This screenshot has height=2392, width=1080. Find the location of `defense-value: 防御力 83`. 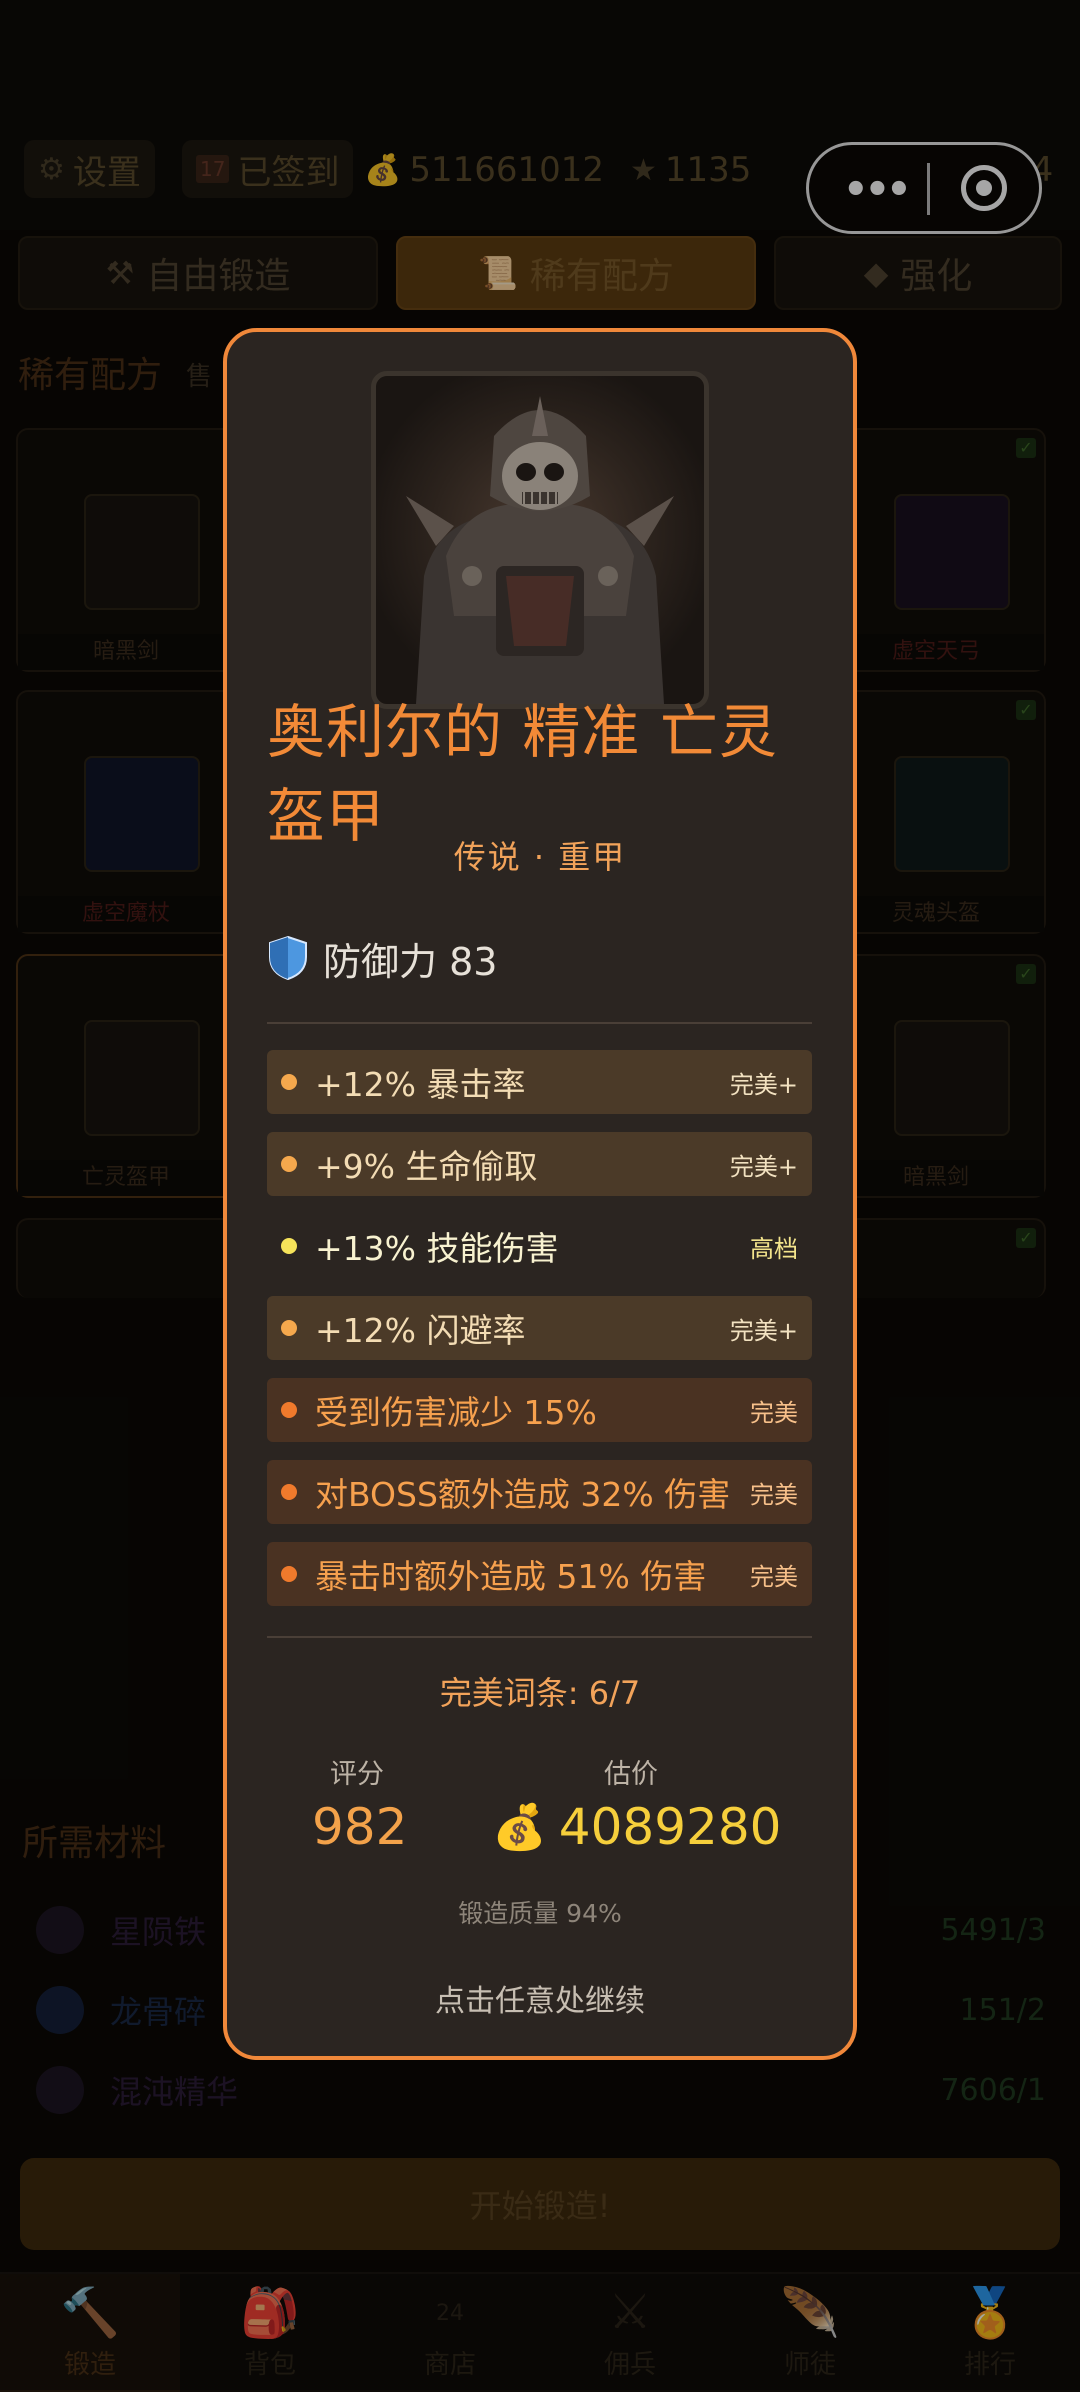

defense-value: 防御力 83 is located at coordinates (410, 961).